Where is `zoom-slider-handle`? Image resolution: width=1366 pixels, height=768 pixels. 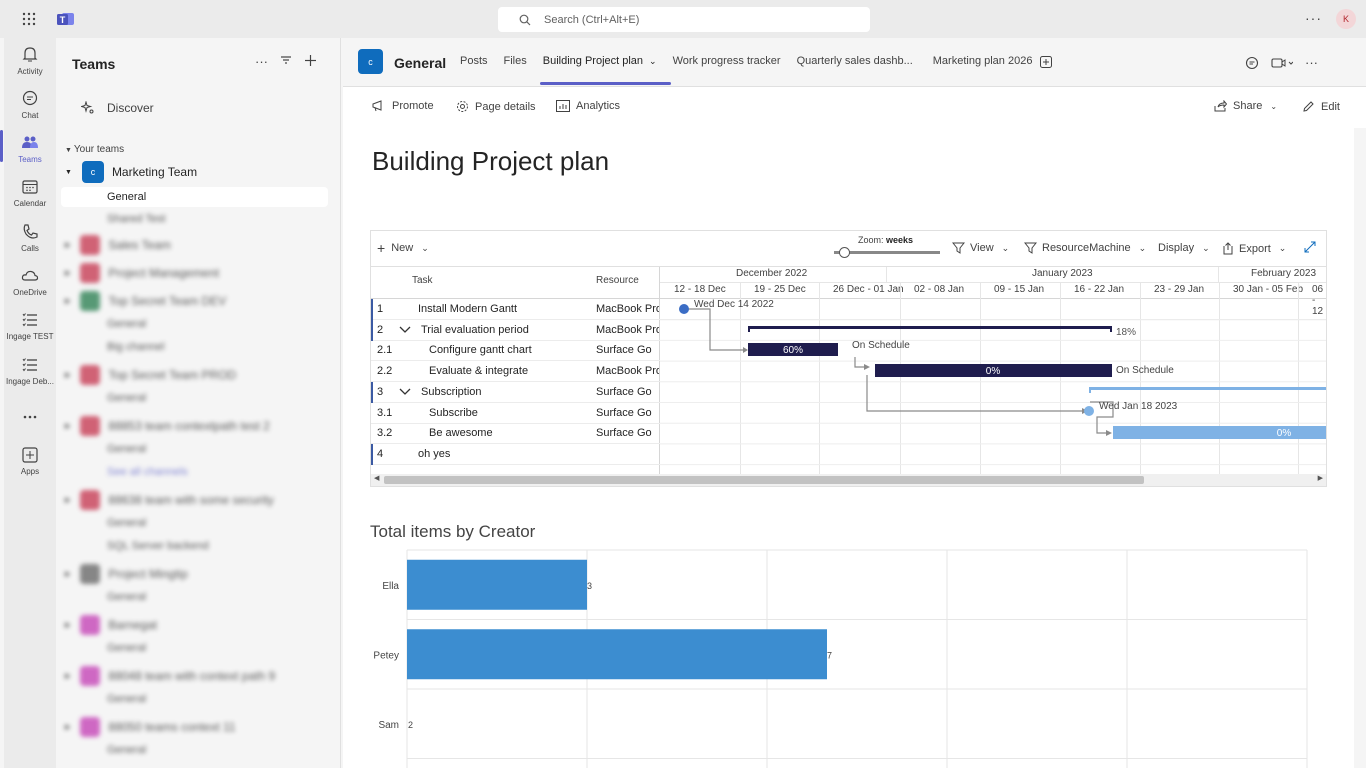
zoom-slider-handle is located at coordinates (844, 252).